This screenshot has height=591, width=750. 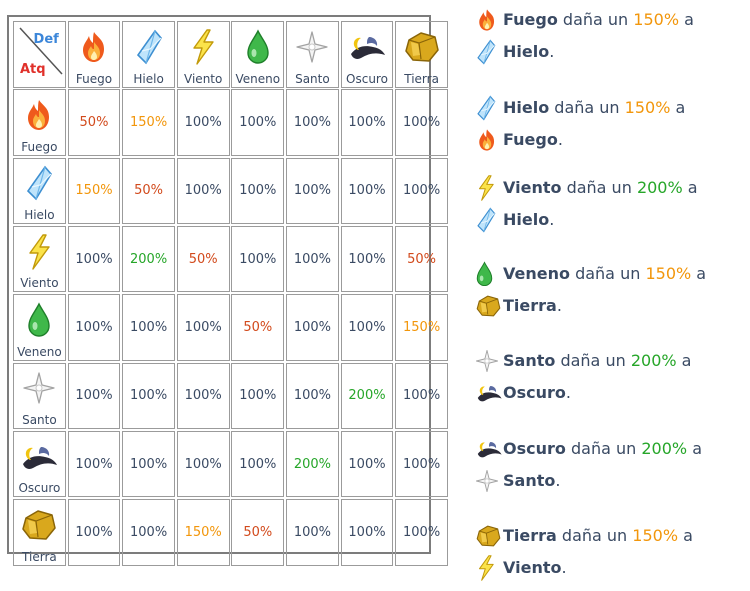 I want to click on row-header-label: Santo, so click(x=39, y=420).